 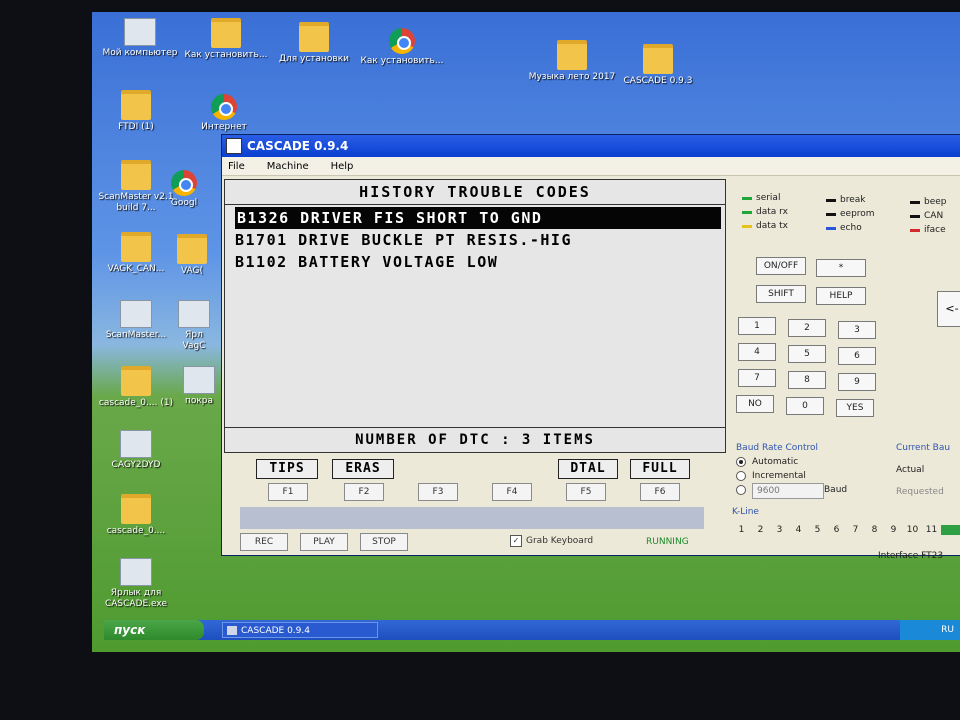 What do you see at coordinates (912, 530) in the screenshot?
I see `kline-pin: 10` at bounding box center [912, 530].